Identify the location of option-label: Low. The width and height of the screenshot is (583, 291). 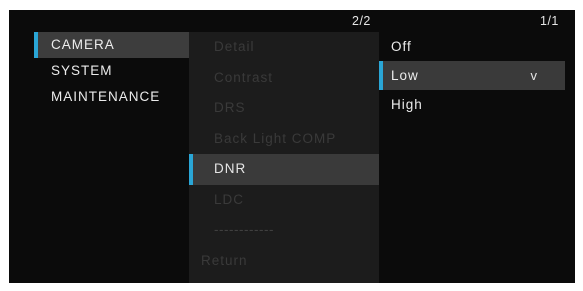
(405, 75).